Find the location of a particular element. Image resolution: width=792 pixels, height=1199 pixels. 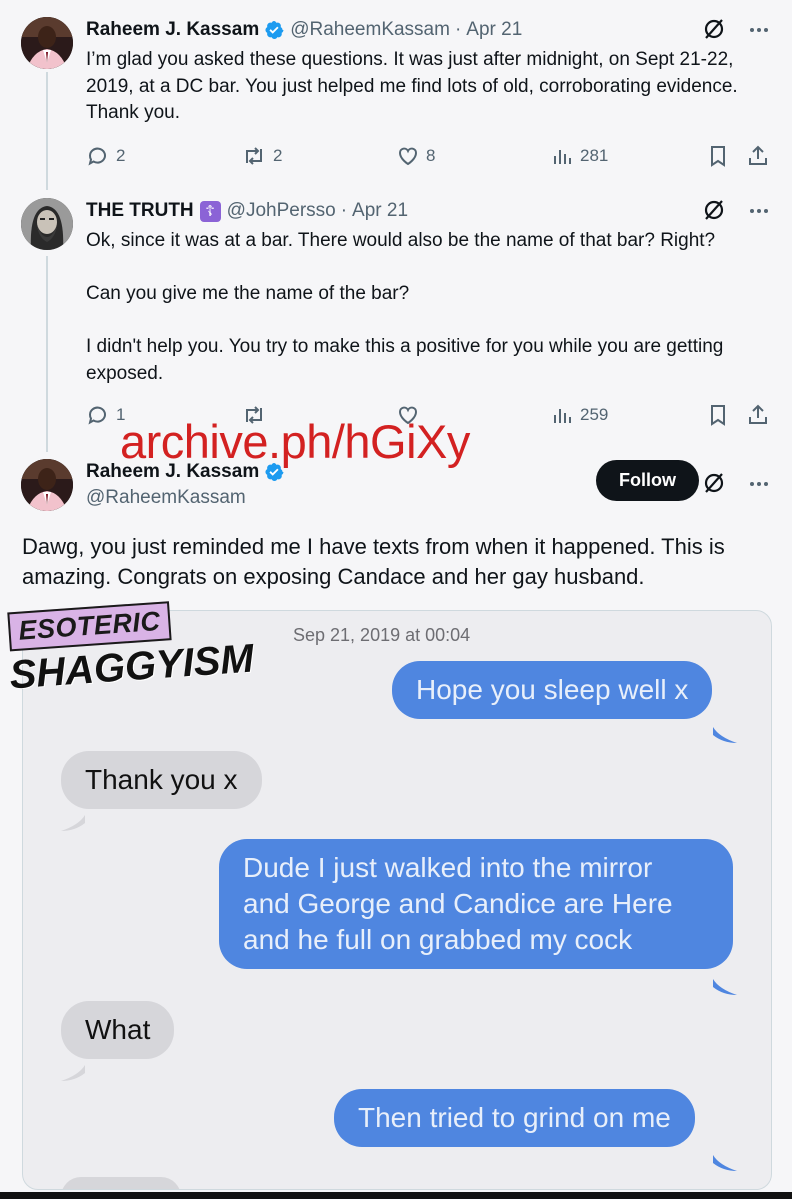

message-bubble-incoming-partial is located at coordinates (121, 1183).